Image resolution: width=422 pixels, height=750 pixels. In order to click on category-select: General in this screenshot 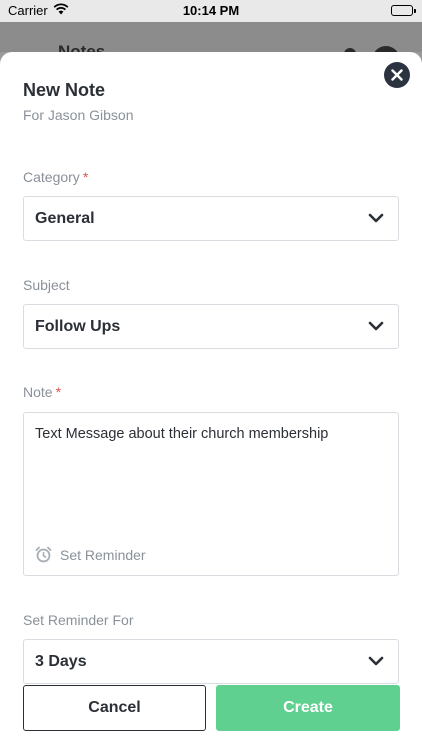, I will do `click(211, 218)`.